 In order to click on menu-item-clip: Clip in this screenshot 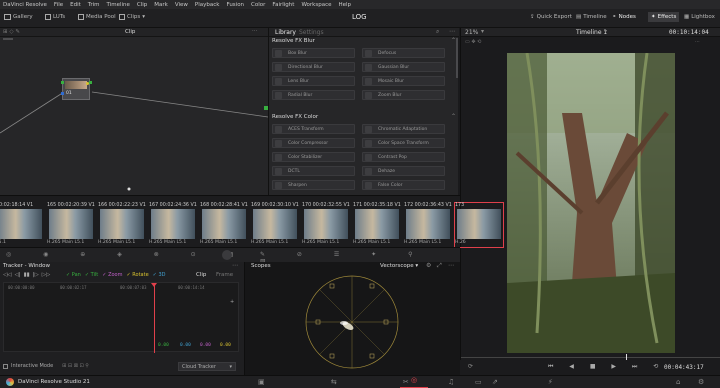, I will do `click(142, 5)`.